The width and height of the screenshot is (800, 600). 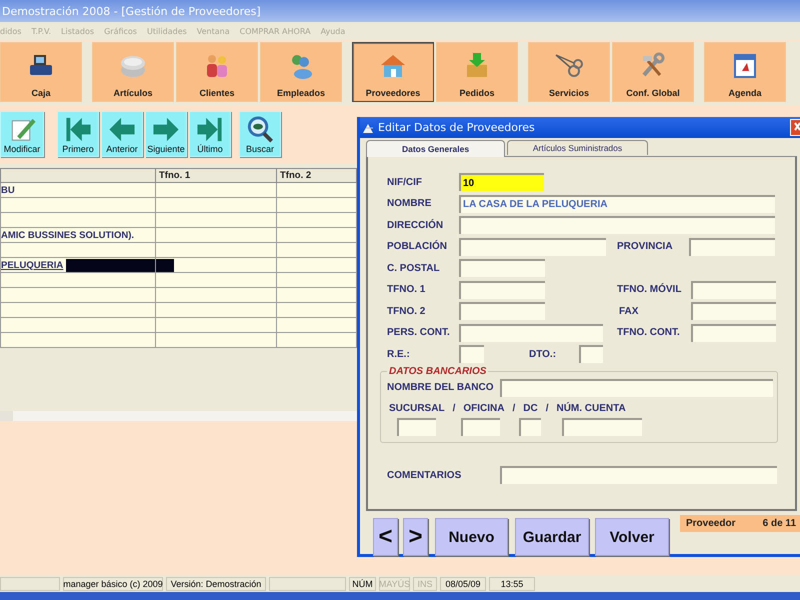 I want to click on table-cell: BU, so click(x=78, y=190).